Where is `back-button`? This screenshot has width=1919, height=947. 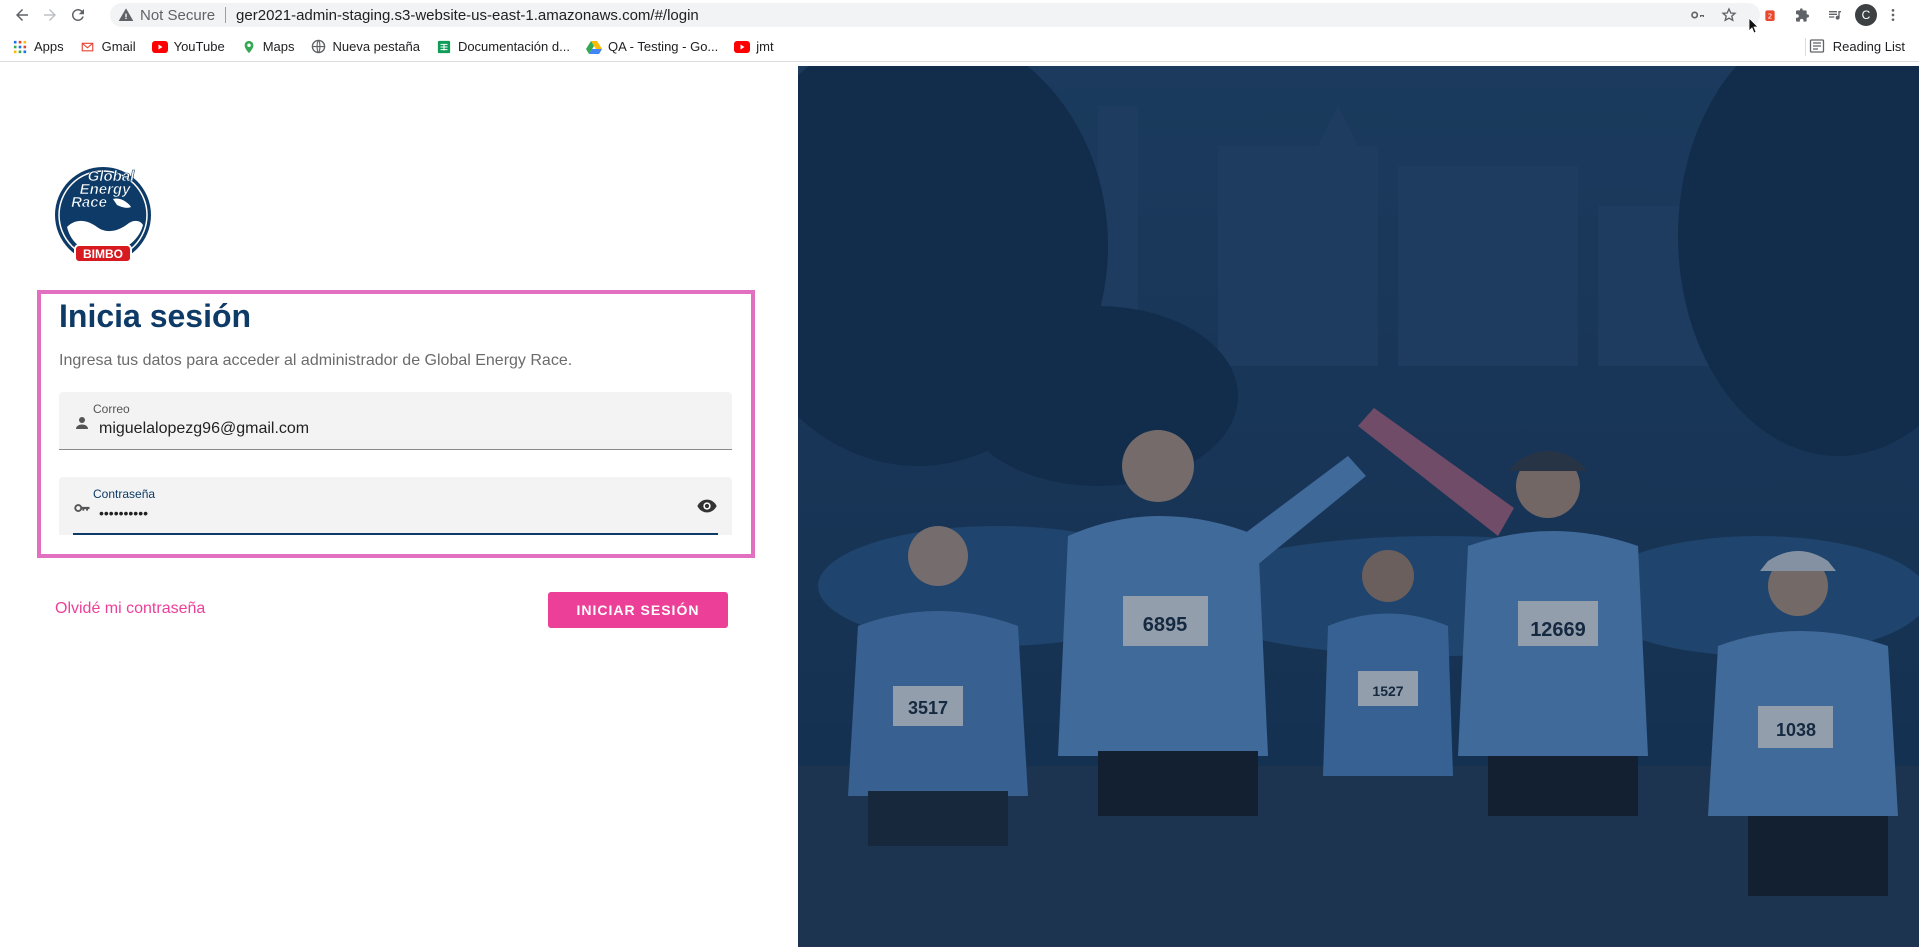 back-button is located at coordinates (22, 15).